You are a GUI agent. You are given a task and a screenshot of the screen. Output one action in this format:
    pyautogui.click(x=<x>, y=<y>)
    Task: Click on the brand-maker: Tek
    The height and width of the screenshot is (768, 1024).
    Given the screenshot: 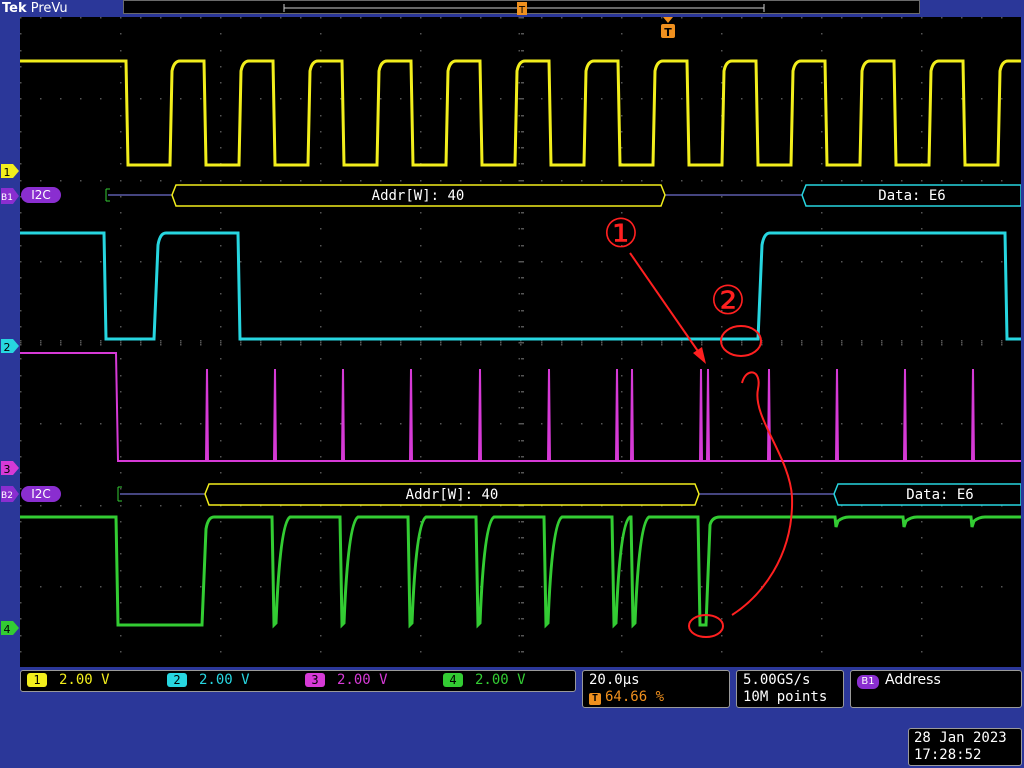 What is the action you would take?
    pyautogui.click(x=14, y=8)
    